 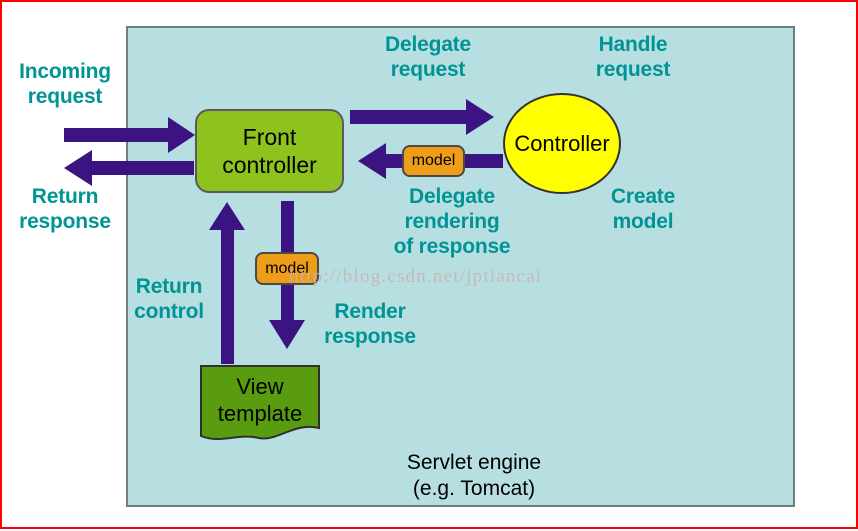 I want to click on label-incoming-request: Incoming request, so click(x=65, y=84).